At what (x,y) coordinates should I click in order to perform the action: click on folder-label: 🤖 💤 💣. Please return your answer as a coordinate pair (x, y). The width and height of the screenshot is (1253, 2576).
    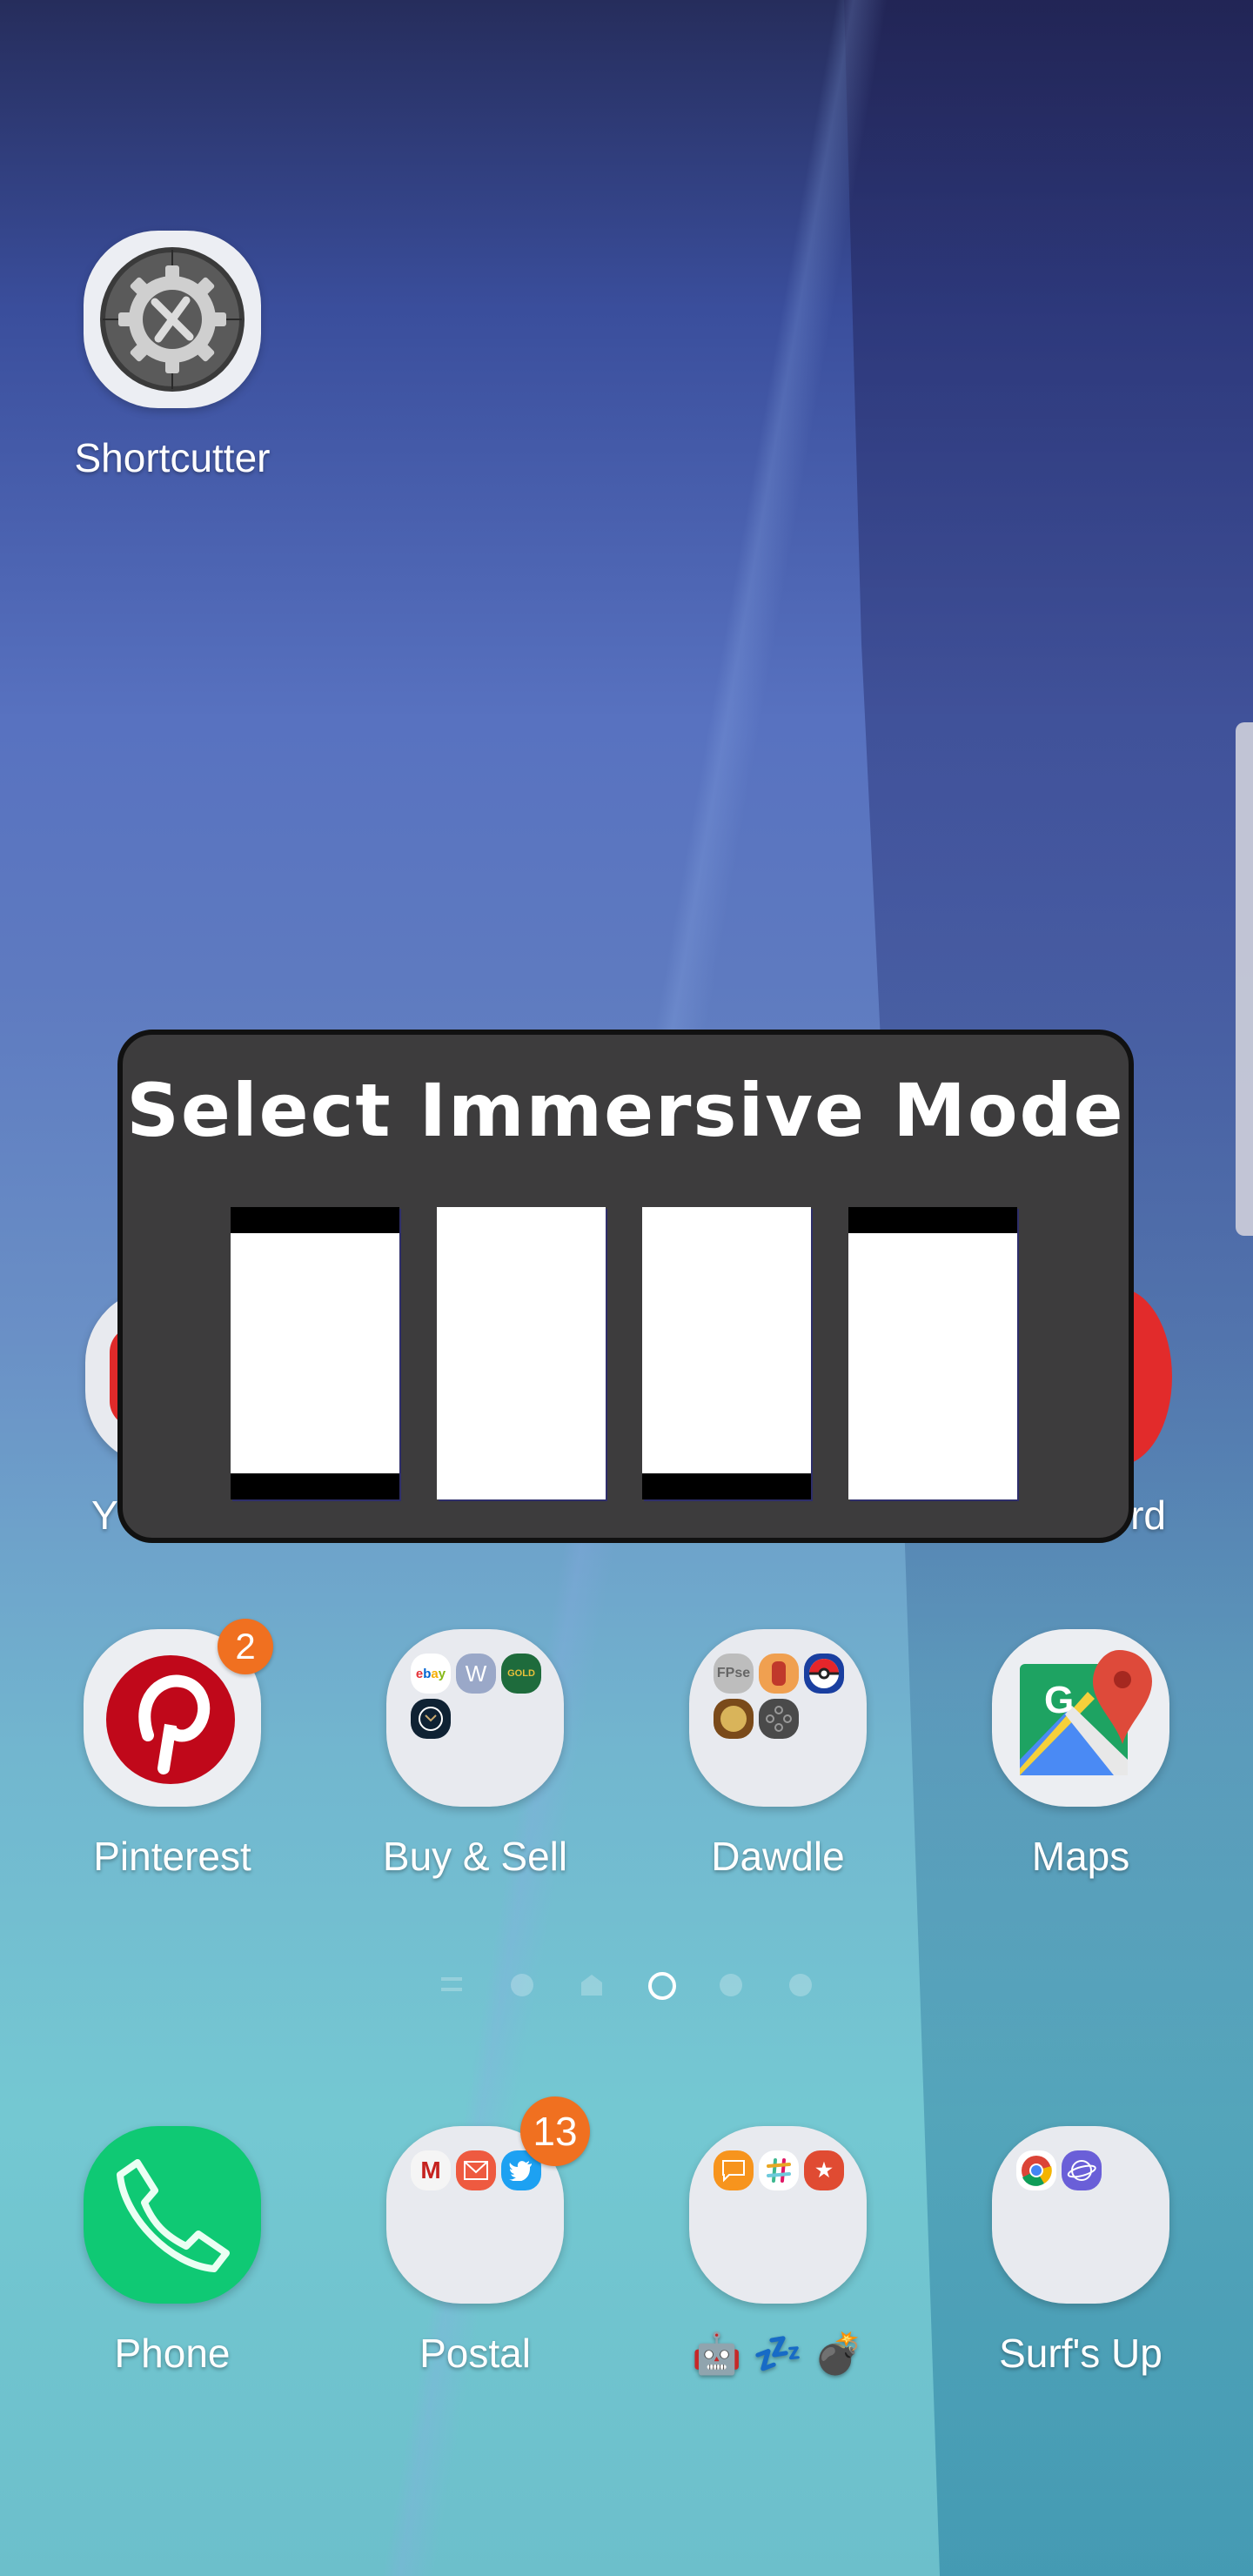
    Looking at the image, I should click on (778, 2353).